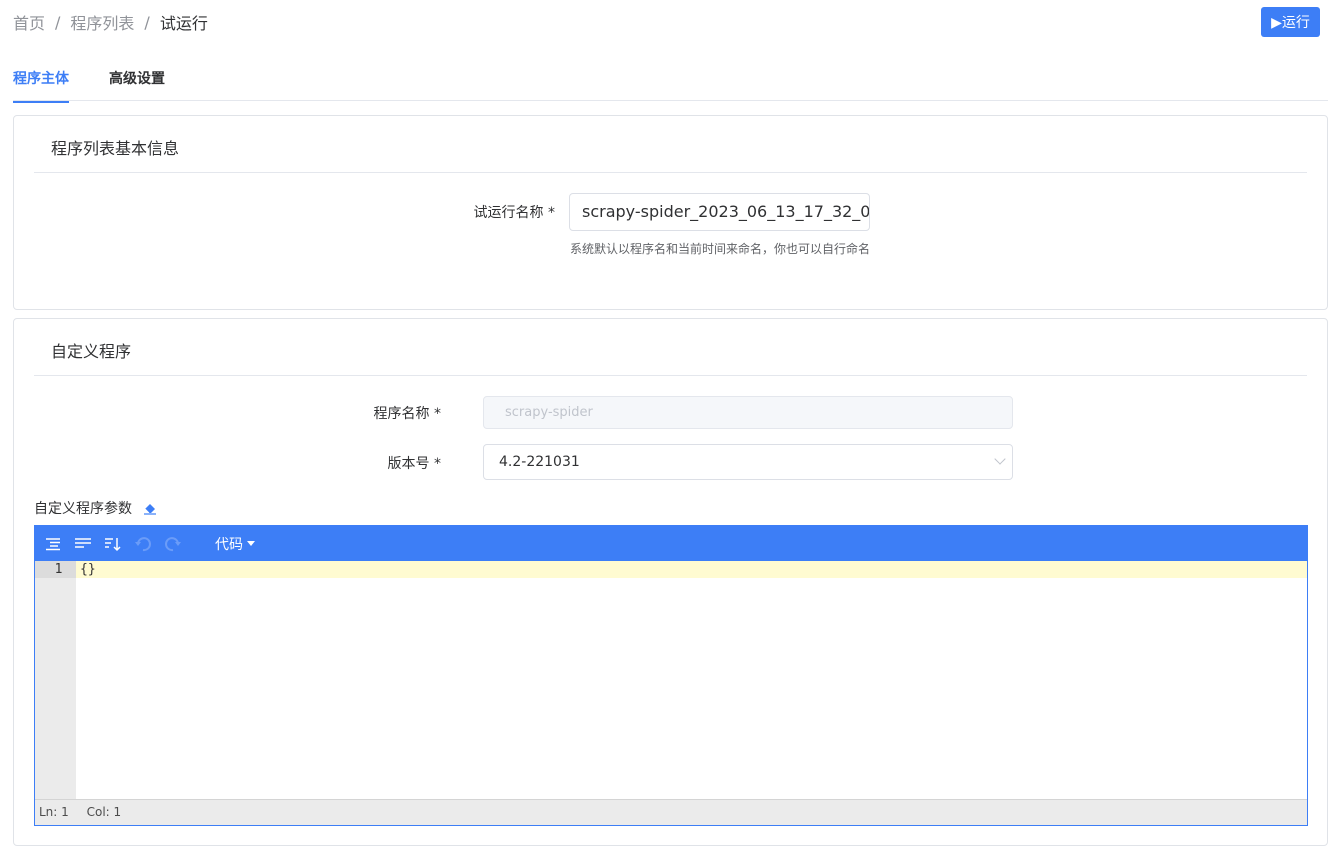 The image size is (1340, 867). I want to click on code-line: {}, so click(88, 569).